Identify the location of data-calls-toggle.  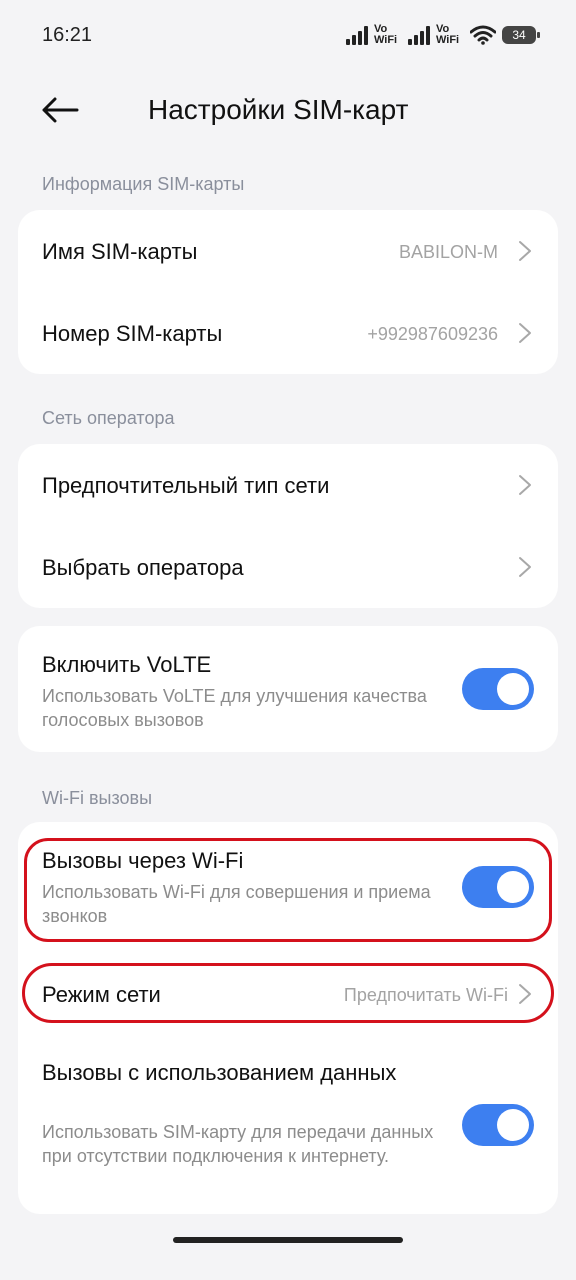
(498, 1125).